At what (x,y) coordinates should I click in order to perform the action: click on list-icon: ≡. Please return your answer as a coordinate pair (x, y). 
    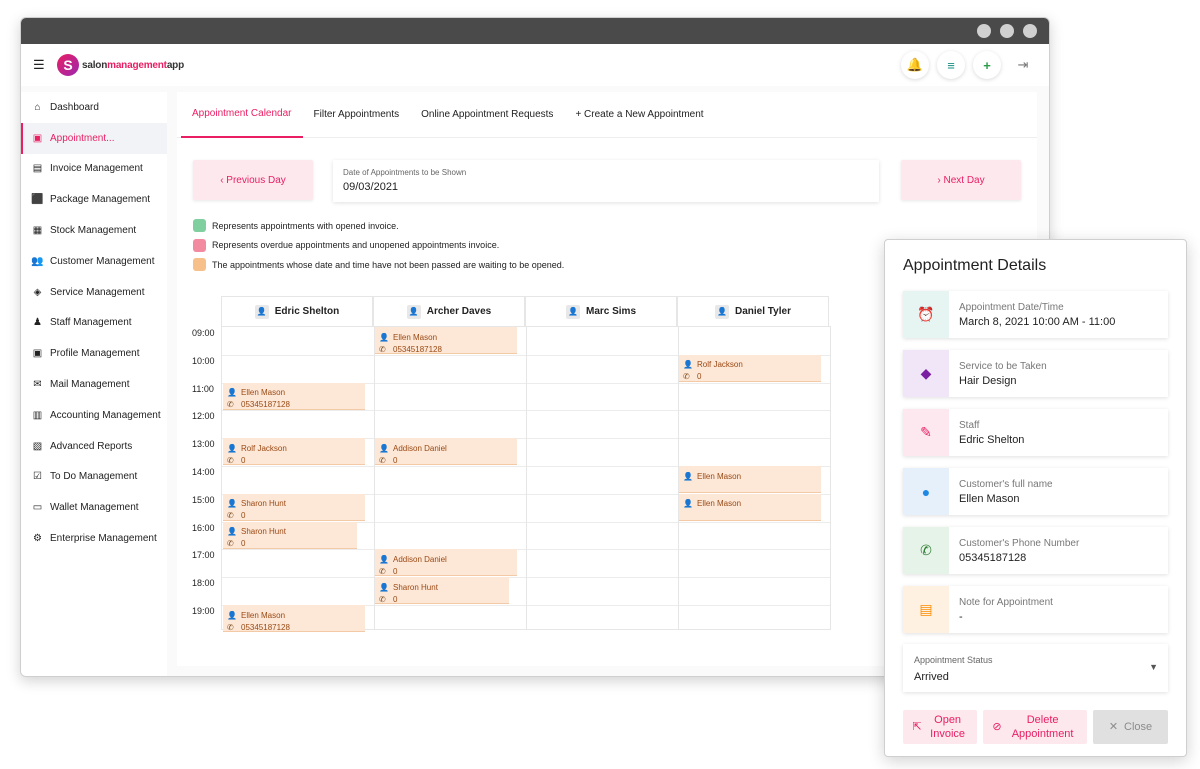
    Looking at the image, I should click on (951, 65).